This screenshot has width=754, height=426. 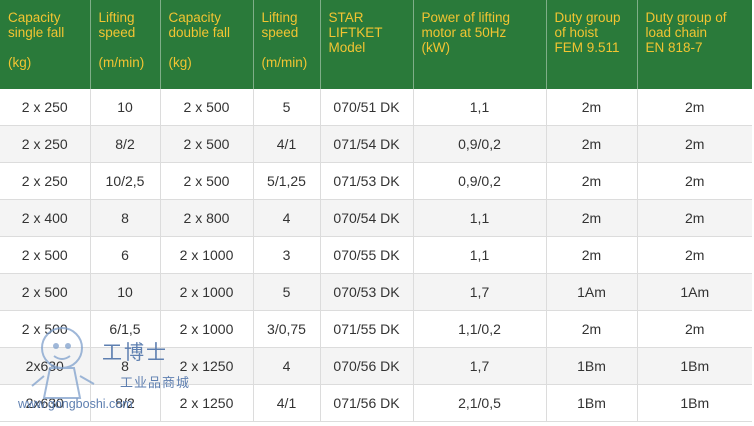 I want to click on cell-duty-chain: 1Am, so click(x=694, y=292).